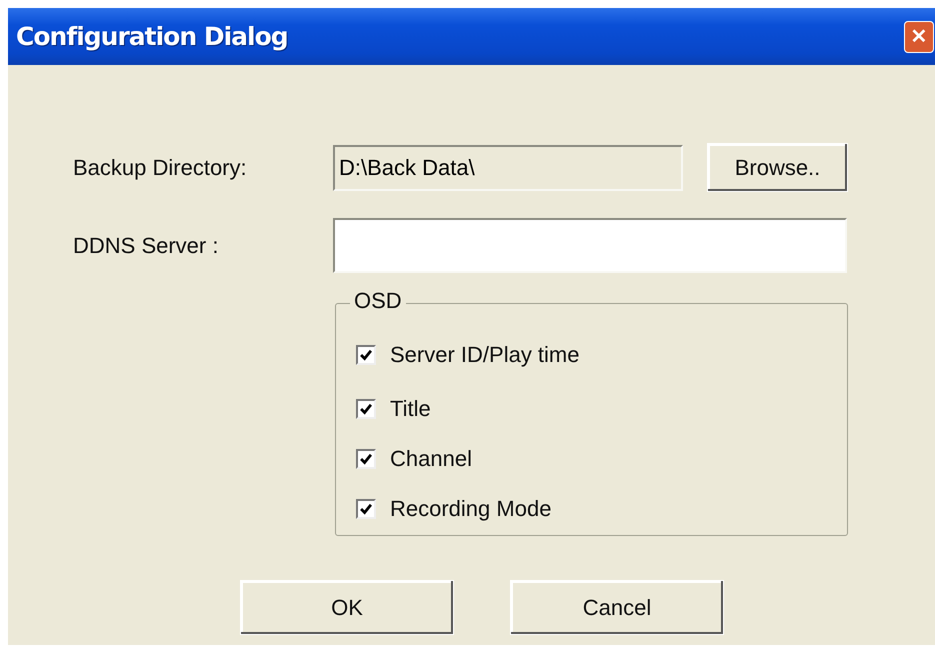 This screenshot has height=669, width=935. What do you see at coordinates (410, 409) in the screenshot?
I see `checkbox-label: Title` at bounding box center [410, 409].